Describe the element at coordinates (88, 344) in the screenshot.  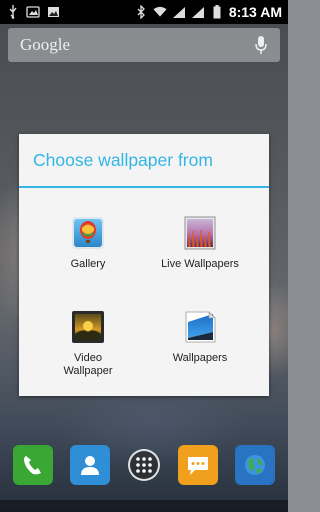
I see `video-wallpaper-option: Video Wallpaper` at that location.